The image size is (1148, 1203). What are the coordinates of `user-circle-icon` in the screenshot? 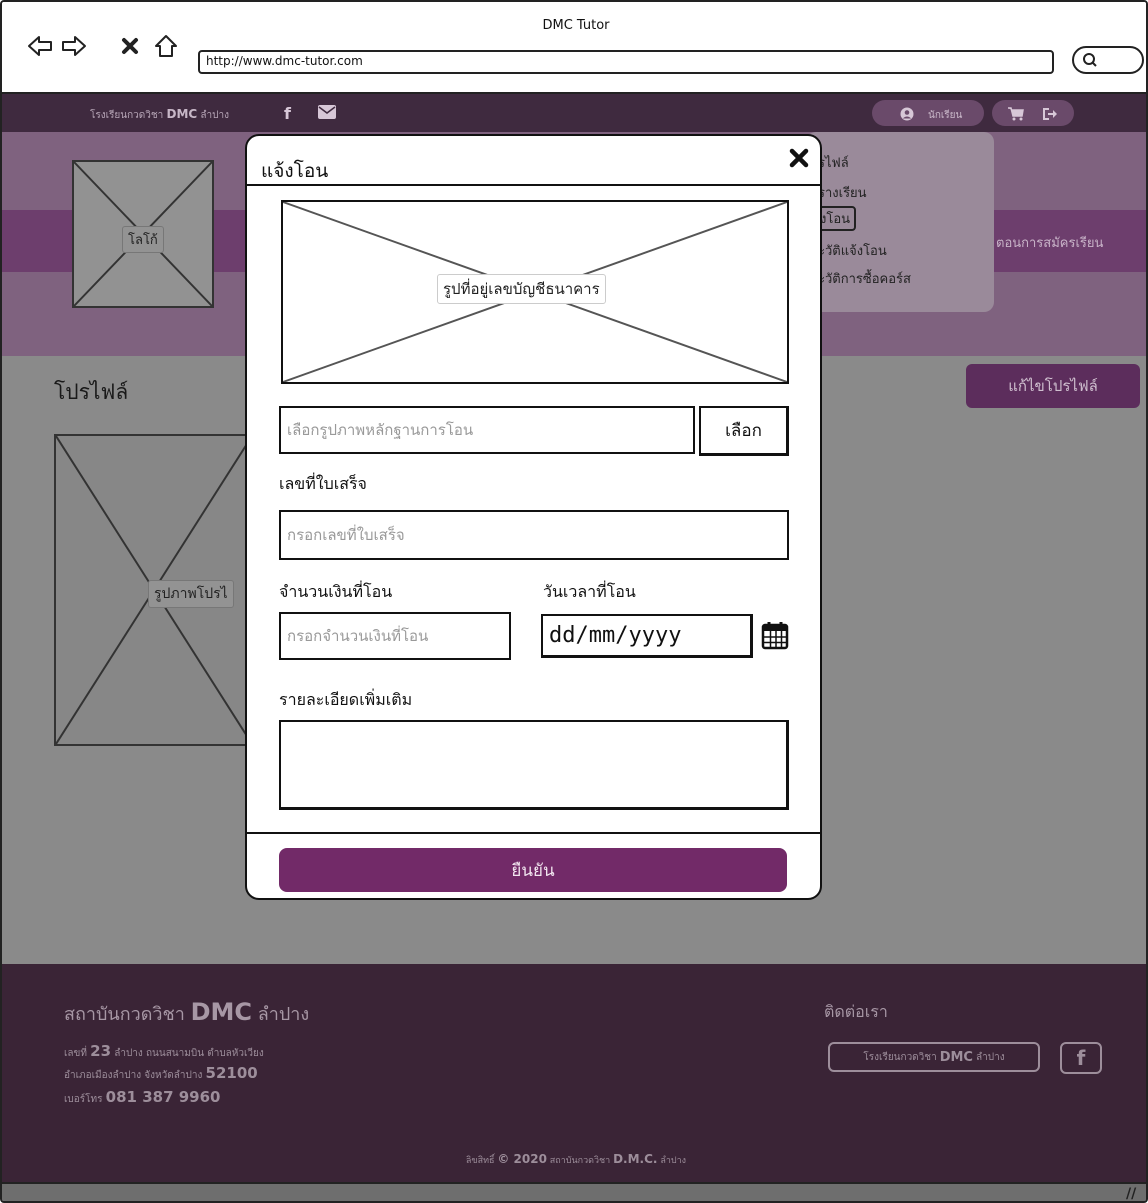 It's located at (907, 114).